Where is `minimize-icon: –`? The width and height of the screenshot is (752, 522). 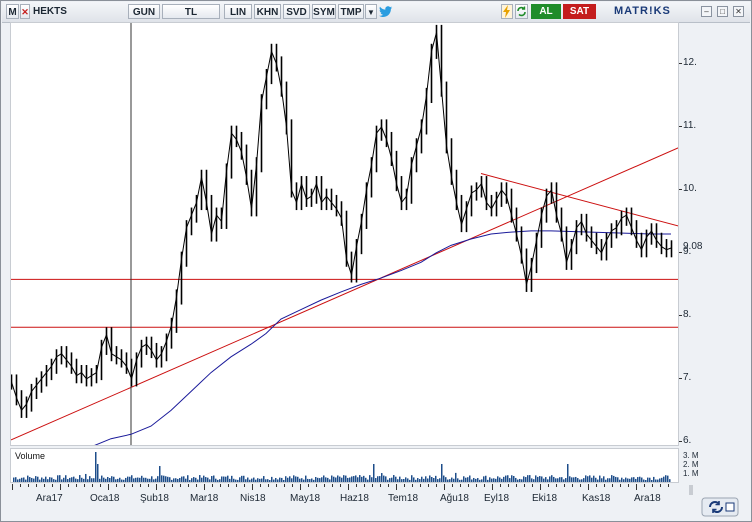 minimize-icon: – is located at coordinates (706, 11).